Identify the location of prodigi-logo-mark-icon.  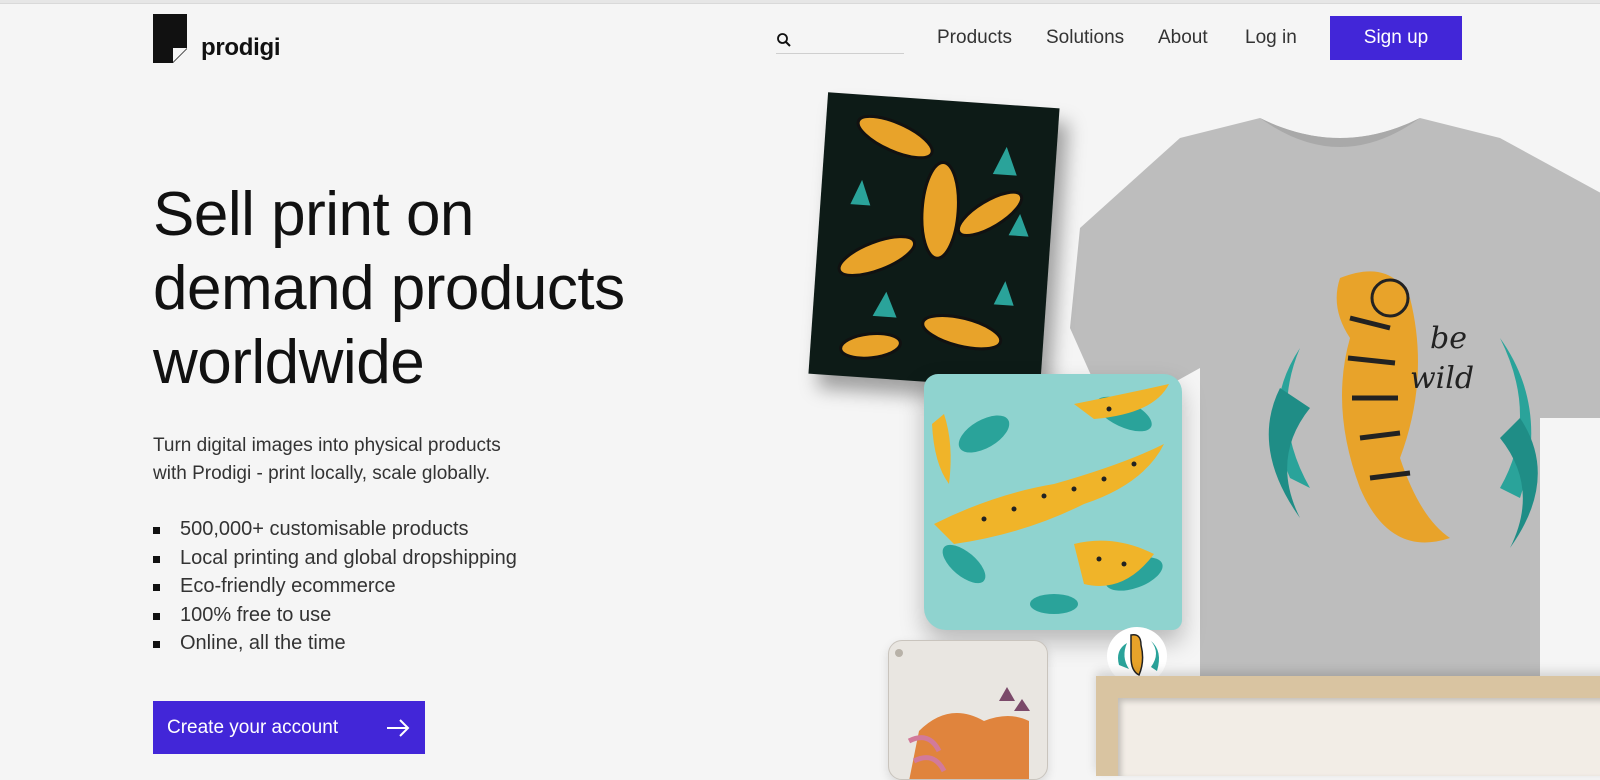
(170, 38).